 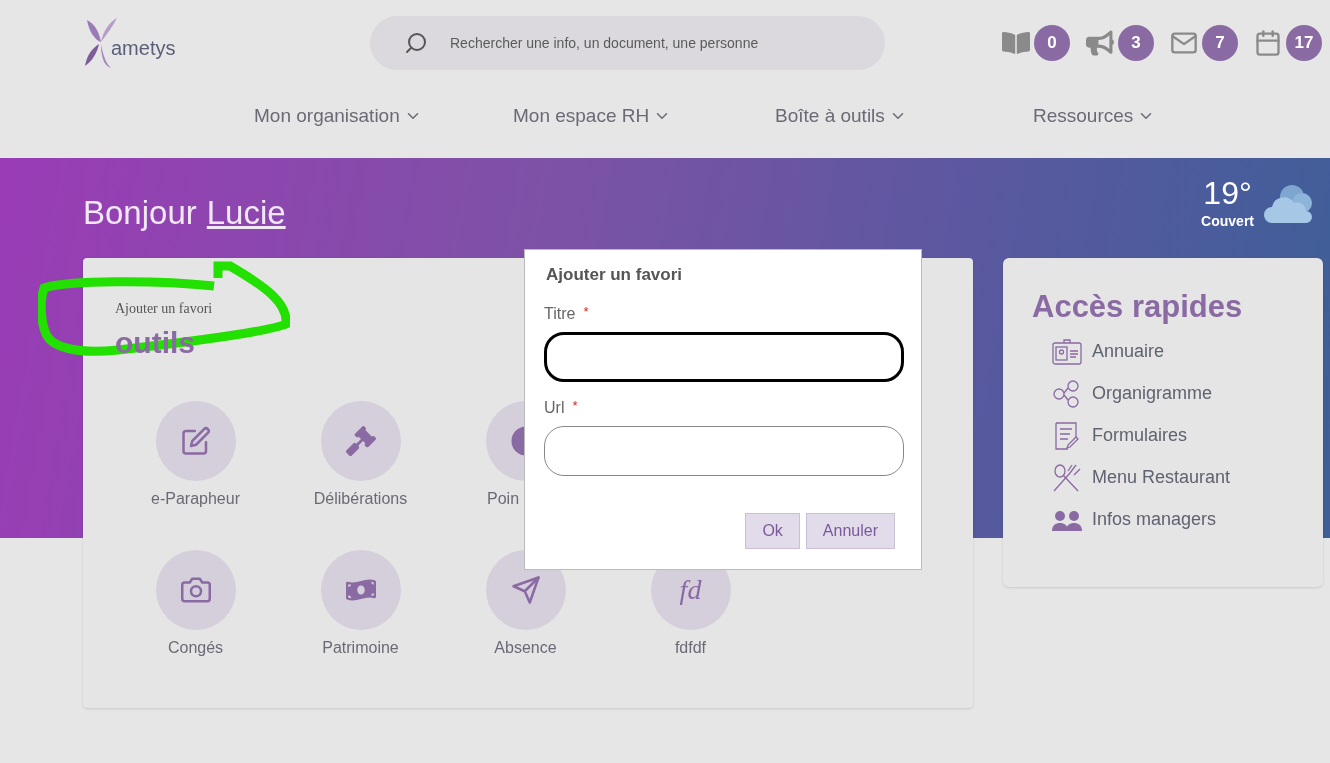 I want to click on logo-text: ametys, so click(x=143, y=48).